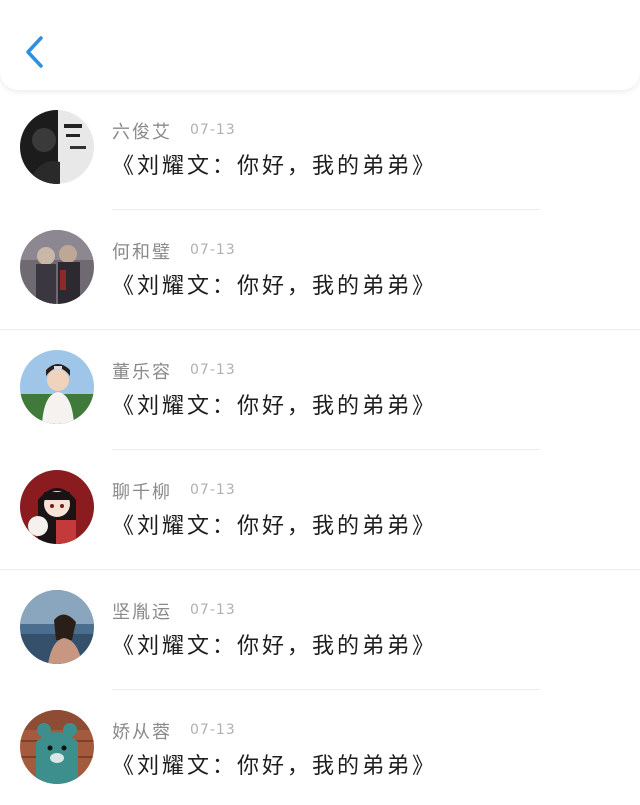 This screenshot has height=805, width=640. I want to click on list-item: 坚胤运 07-13 《刘耀文：你好，我的弟弟》, so click(320, 630).